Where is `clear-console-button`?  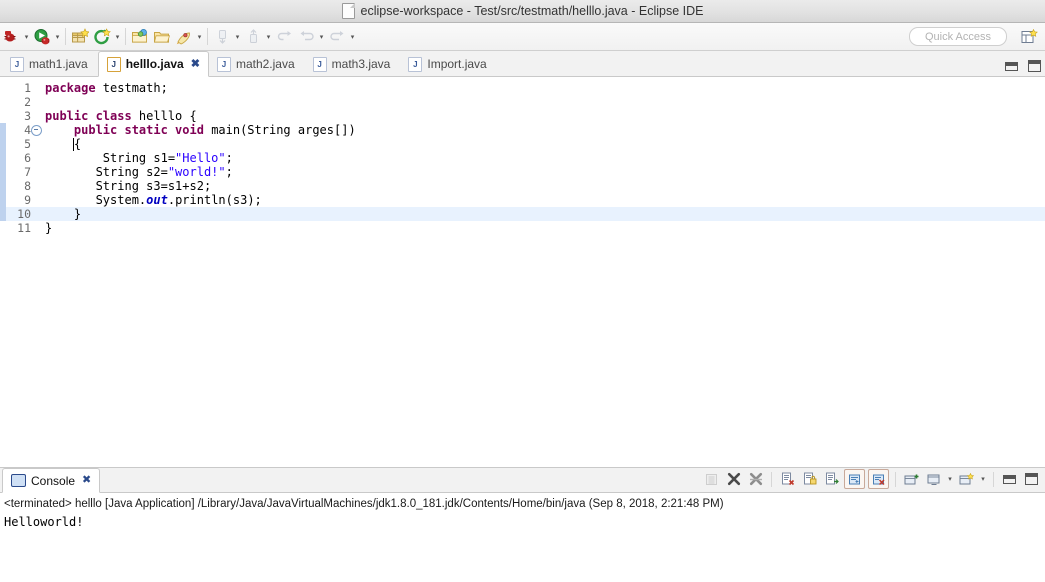
clear-console-button is located at coordinates (787, 479).